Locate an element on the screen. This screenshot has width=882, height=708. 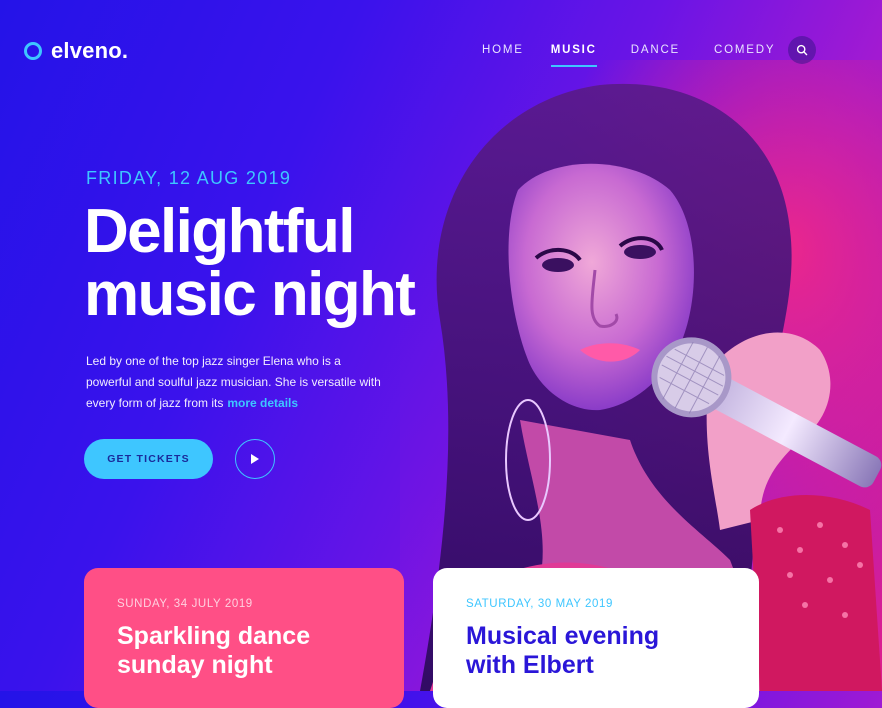
nav-item-dance: DANCE is located at coordinates (655, 50).